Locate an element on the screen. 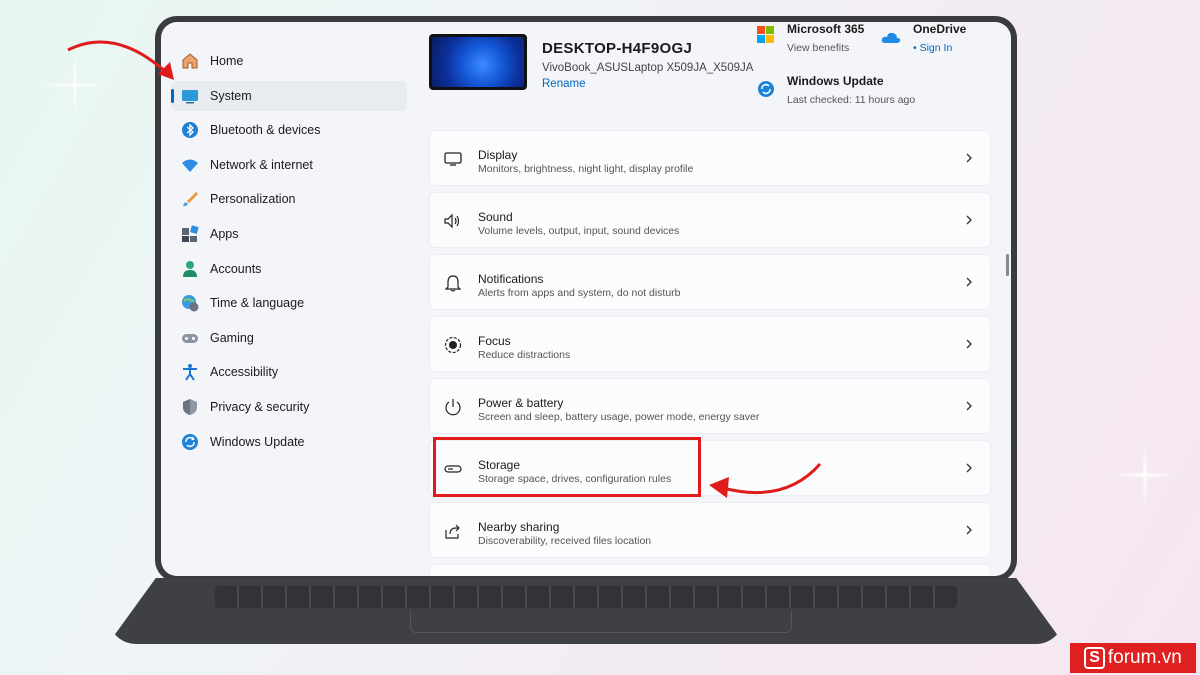  controller-icon is located at coordinates (190, 338).